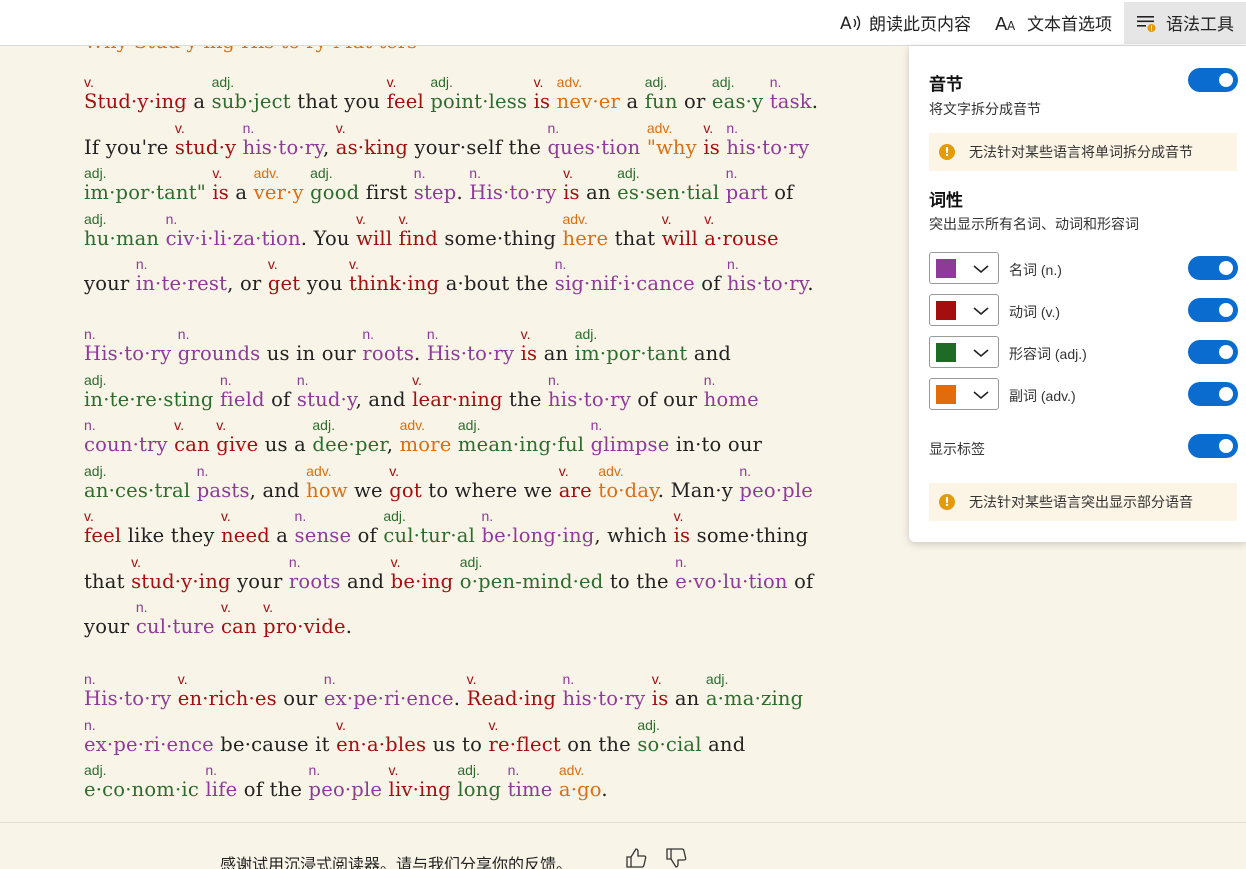  I want to click on thumbs-down-icon, so click(676, 858).